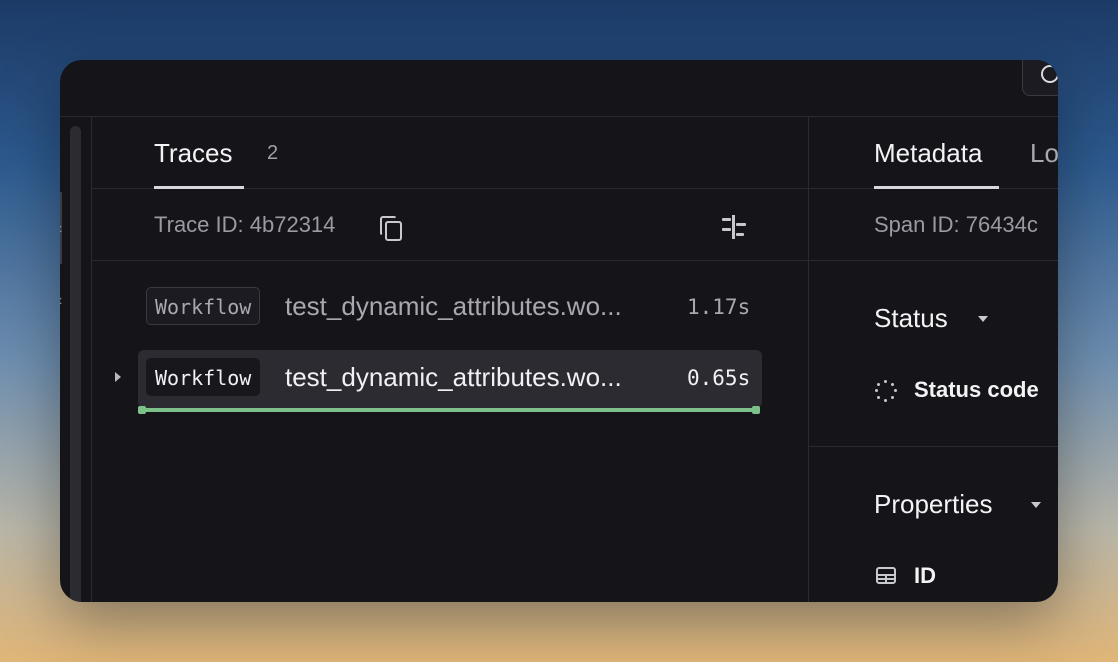 The image size is (1118, 662). I want to click on search-button, so click(1040, 78).